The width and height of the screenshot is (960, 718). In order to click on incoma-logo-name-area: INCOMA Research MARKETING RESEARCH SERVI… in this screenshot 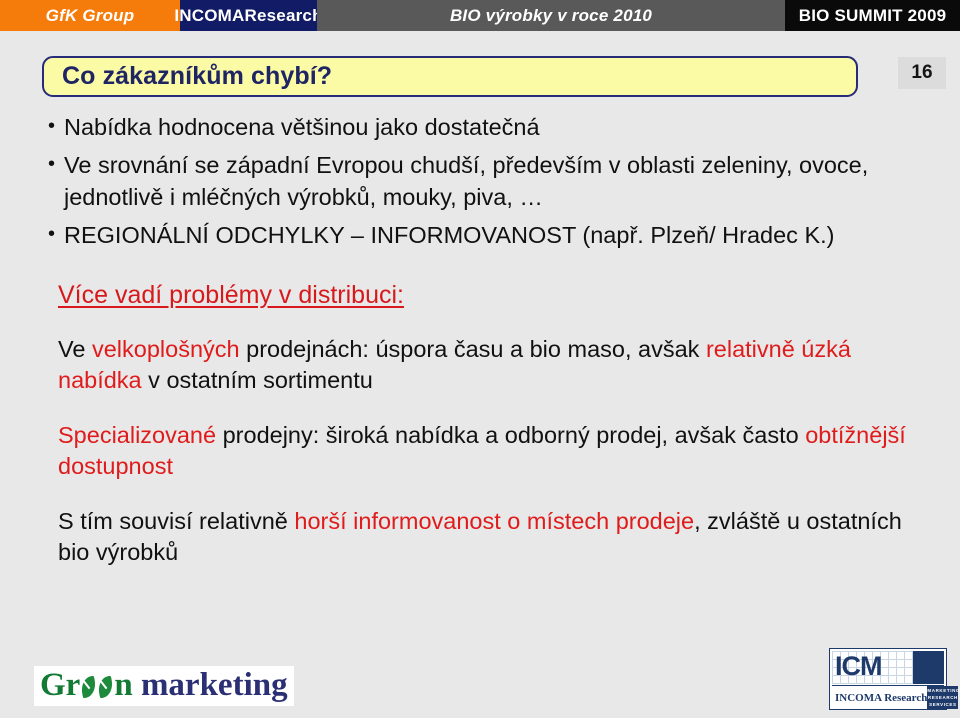, I will do `click(895, 697)`.